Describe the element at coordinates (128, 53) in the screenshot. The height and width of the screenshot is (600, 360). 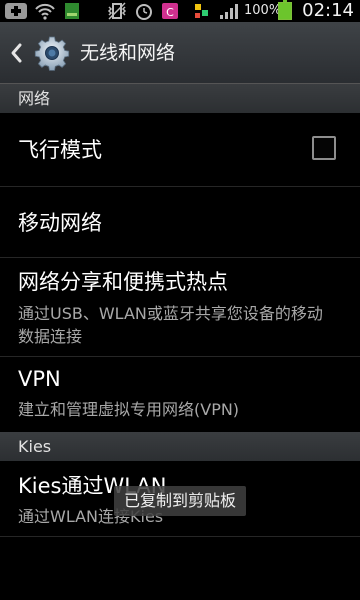
I see `page-title: 无线和网络` at that location.